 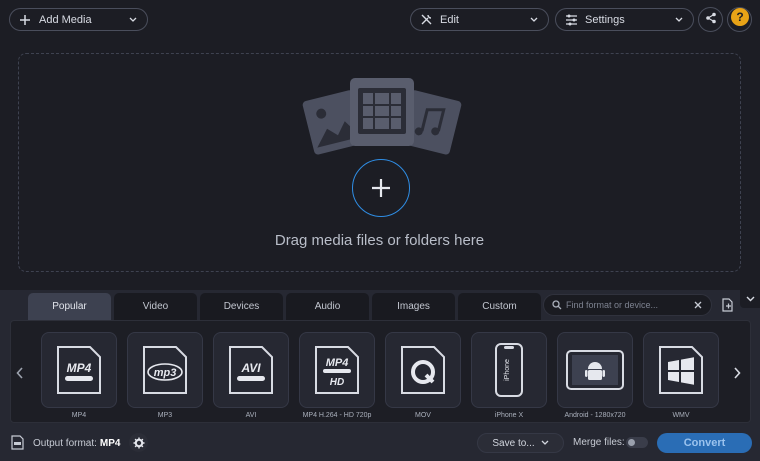 I want to click on share-button, so click(x=710, y=19).